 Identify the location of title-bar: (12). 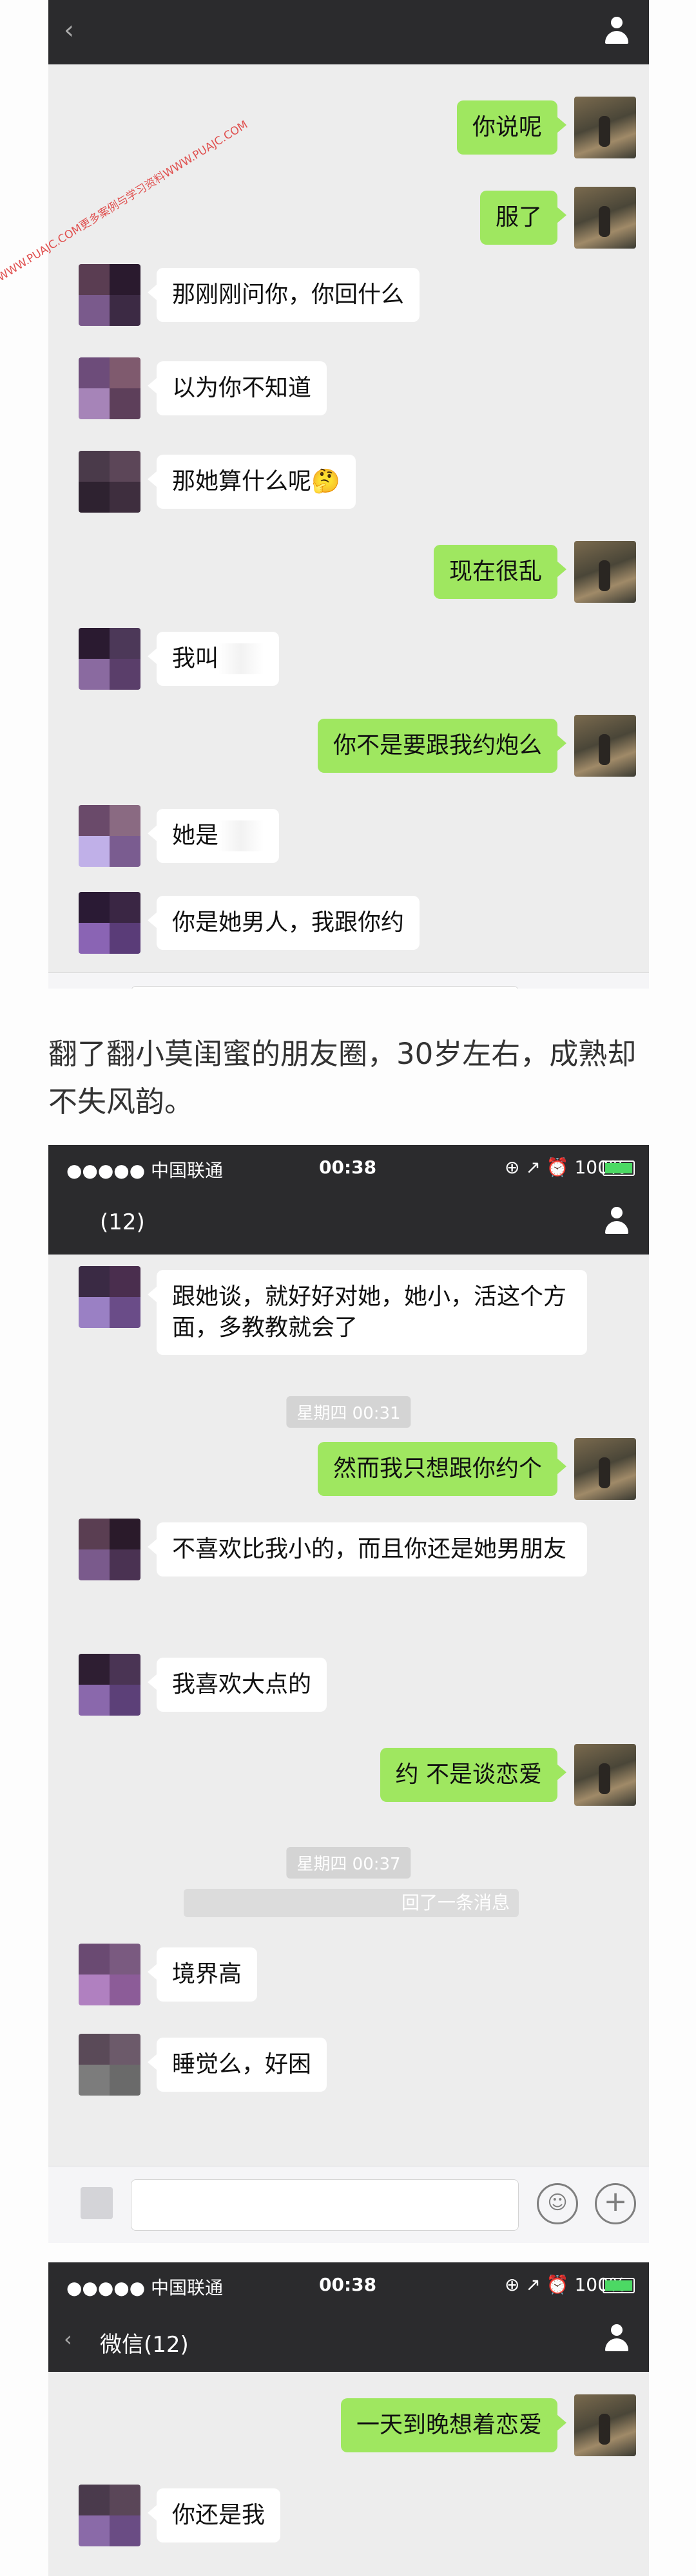
(348, 1222).